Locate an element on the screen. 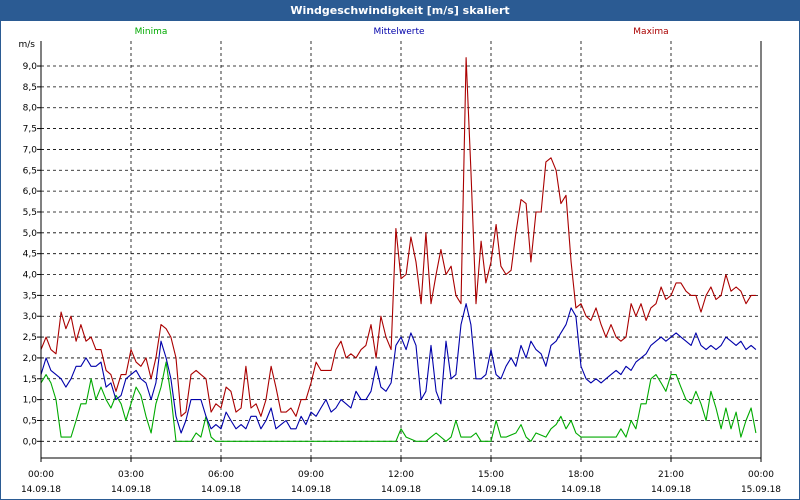 The image size is (800, 500). x-tick-date-label: 15.09.18 is located at coordinates (761, 490).